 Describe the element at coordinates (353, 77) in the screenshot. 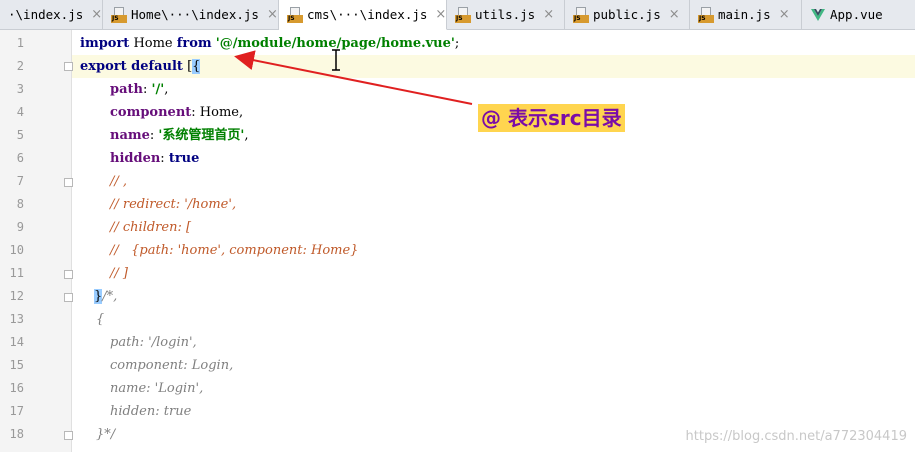

I see `annotation-arrow` at that location.